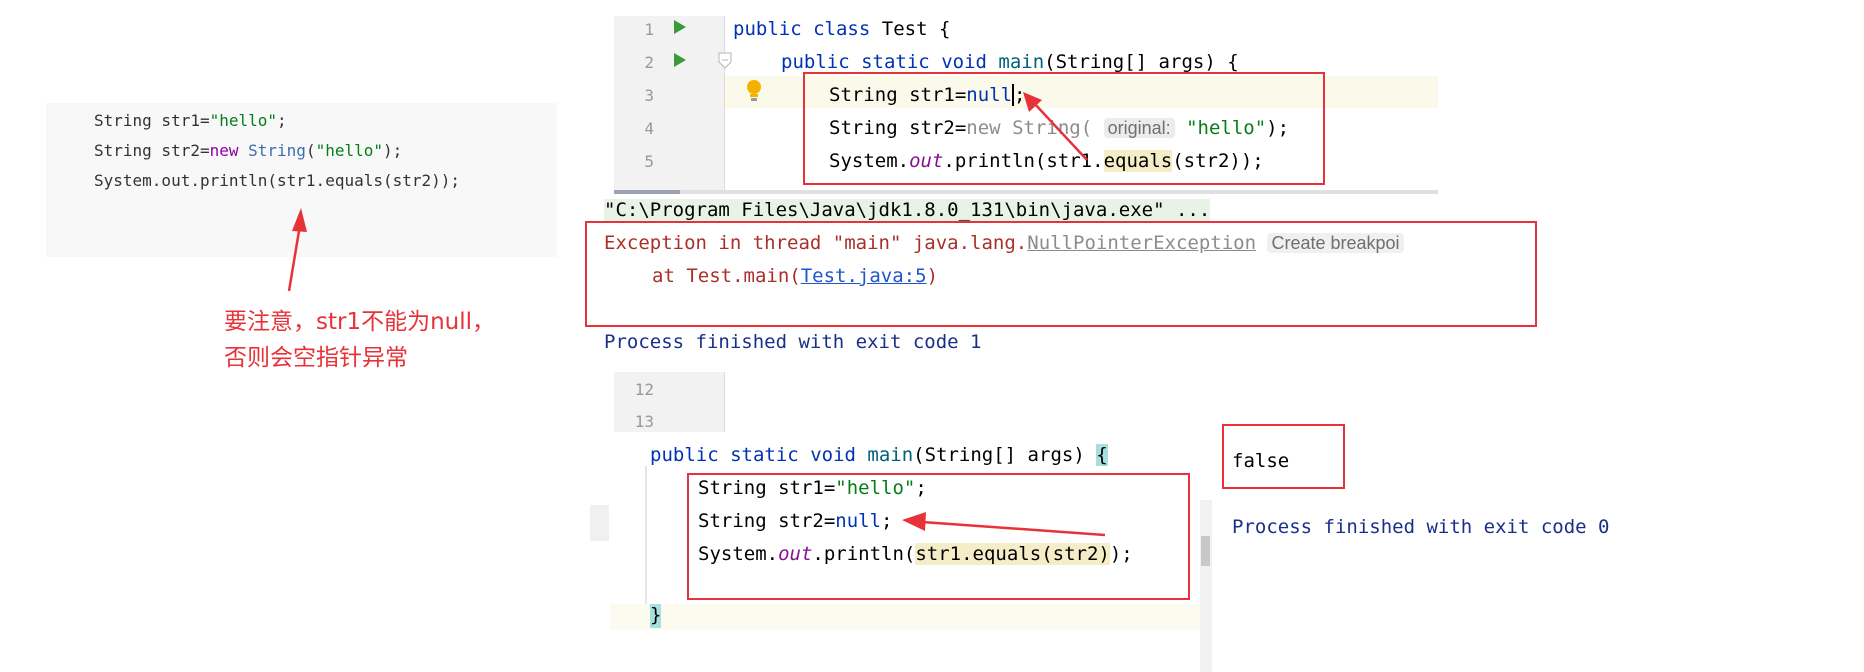 The height and width of the screenshot is (672, 1864). What do you see at coordinates (1102, 455) in the screenshot?
I see `brace-match: {` at bounding box center [1102, 455].